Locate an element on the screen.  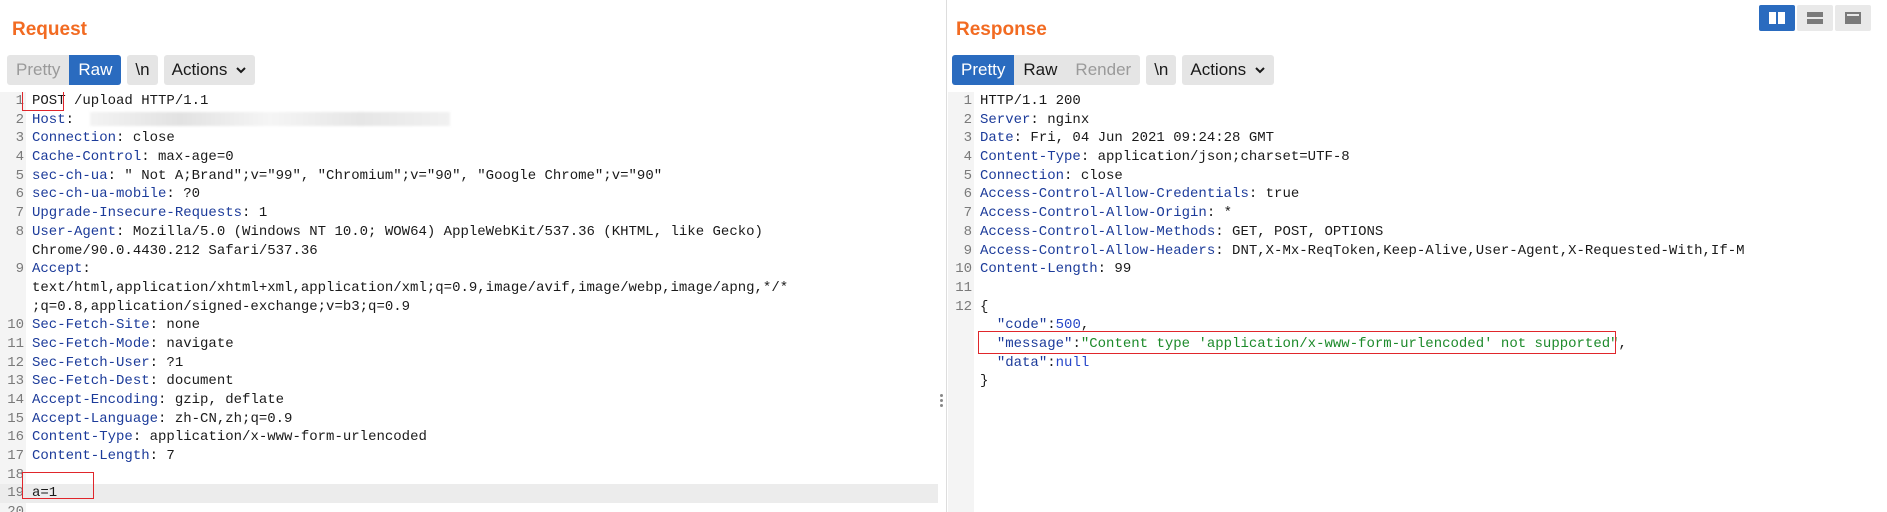
response-tab-render: Render is located at coordinates (1103, 70).